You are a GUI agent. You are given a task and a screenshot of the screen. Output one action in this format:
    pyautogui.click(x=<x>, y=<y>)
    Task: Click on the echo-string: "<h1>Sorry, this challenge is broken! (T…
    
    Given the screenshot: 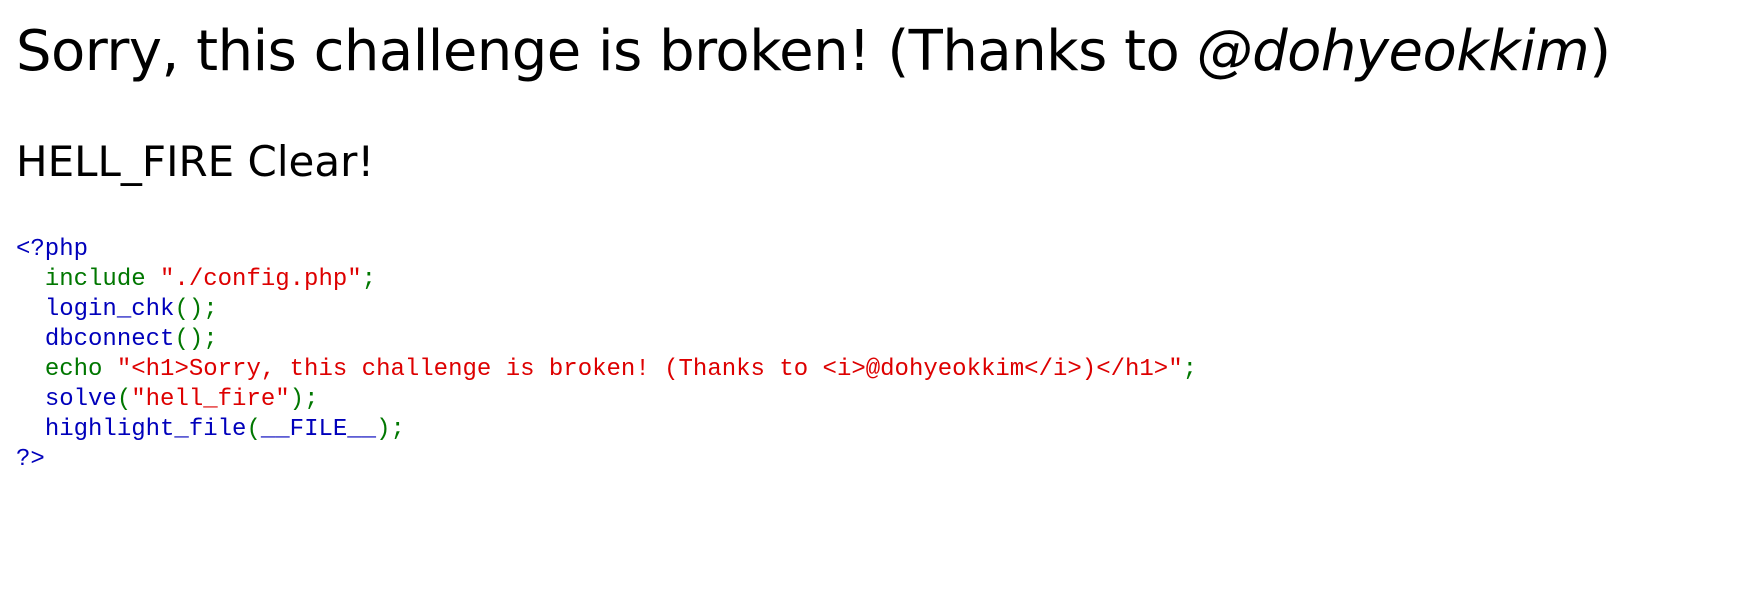 What is the action you would take?
    pyautogui.click(x=649, y=369)
    